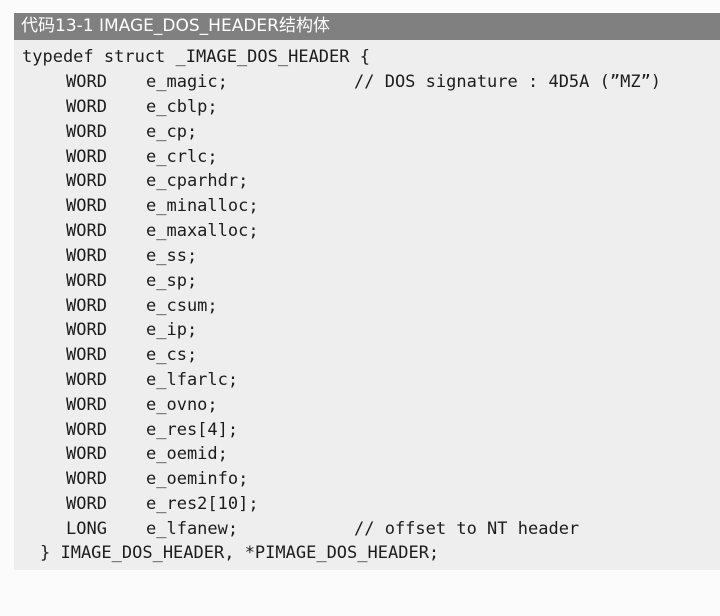 This screenshot has width=720, height=616. I want to click on struct-open-line: typedef struct _IMAGE_DOS_HEADER {, so click(185, 57).